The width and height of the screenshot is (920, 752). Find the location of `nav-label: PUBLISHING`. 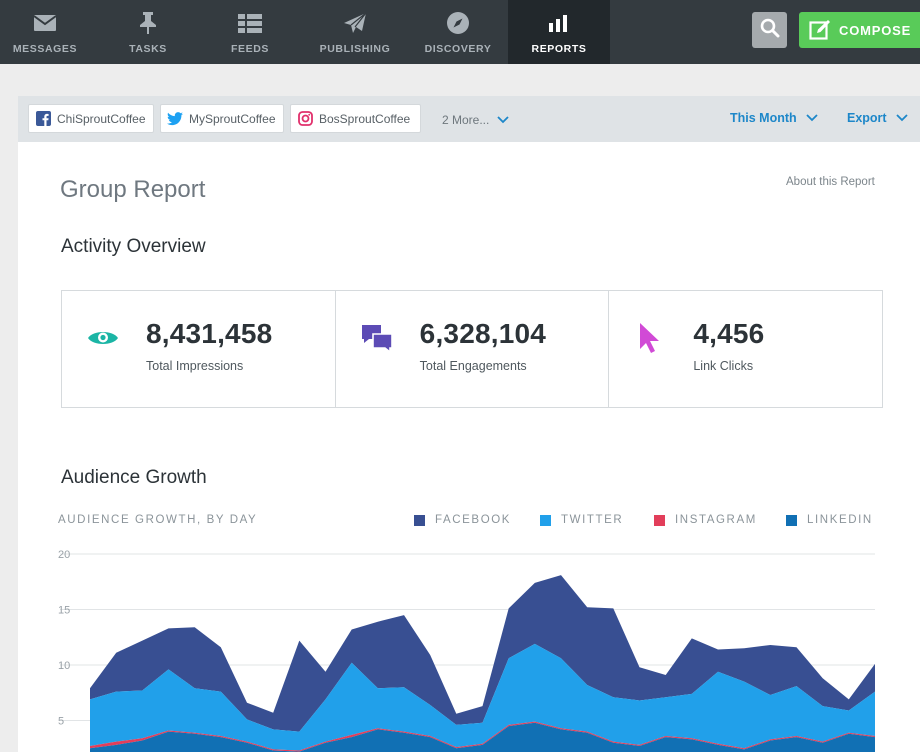

nav-label: PUBLISHING is located at coordinates (355, 49).